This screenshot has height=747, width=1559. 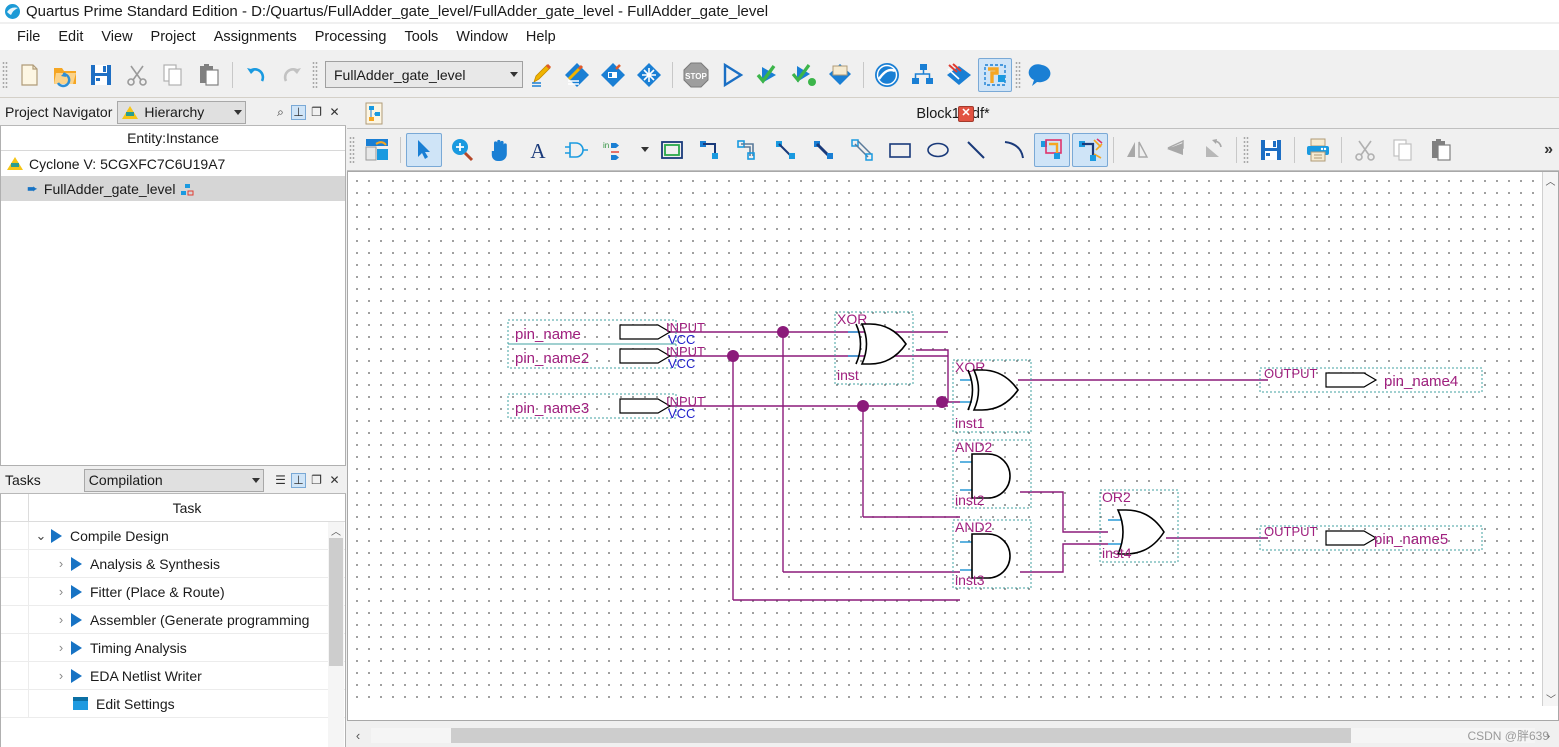 I want to click on flip-horizontal-icon, so click(x=1137, y=150).